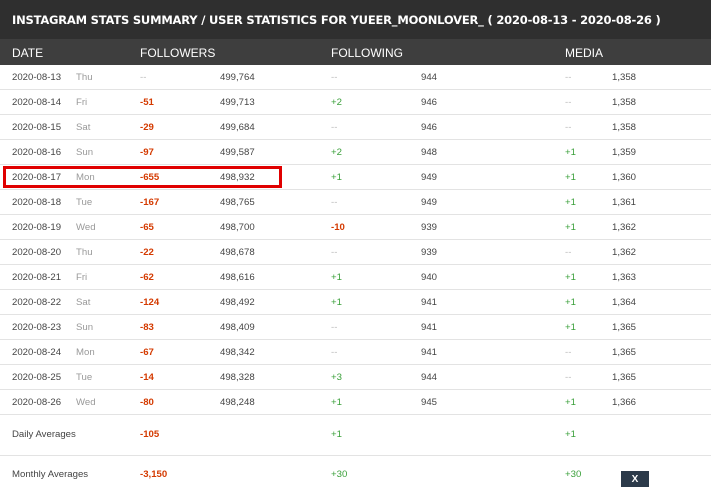 Image resolution: width=711 pixels, height=499 pixels. What do you see at coordinates (355, 127) in the screenshot?
I see `table-row: 2020-08-15 Sat -29 499,684 -- 946 -- 1,358` at bounding box center [355, 127].